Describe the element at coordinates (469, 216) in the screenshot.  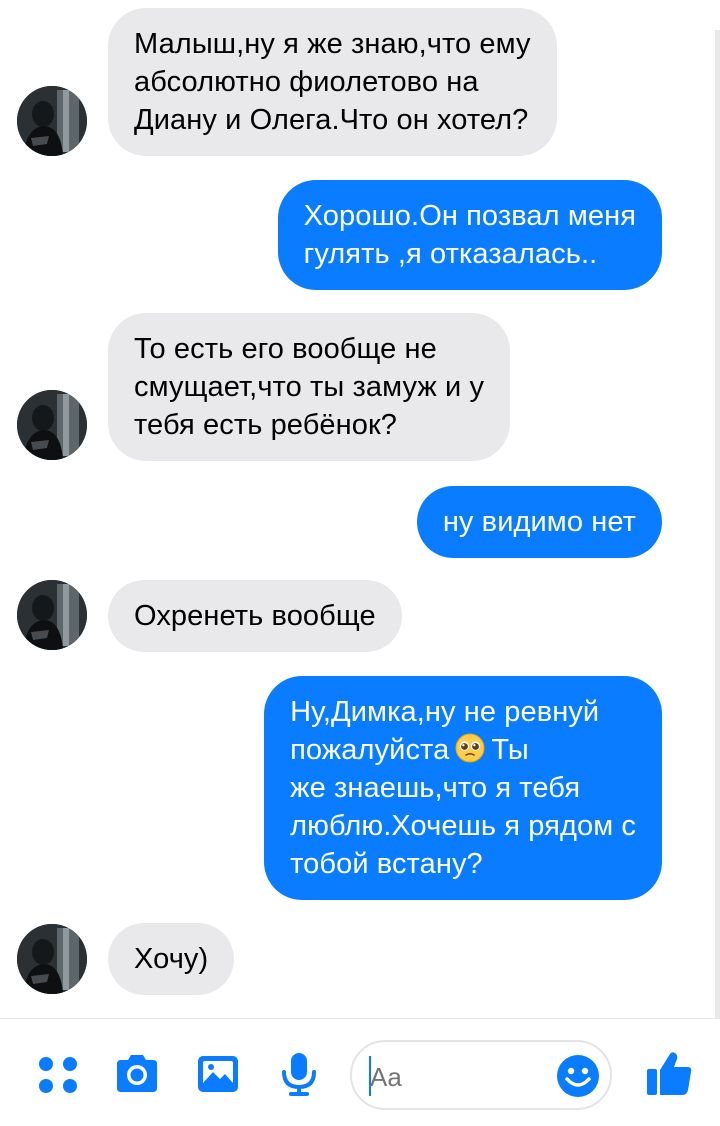
I see `message-text-line: Хорошо.Он позвал меня` at that location.